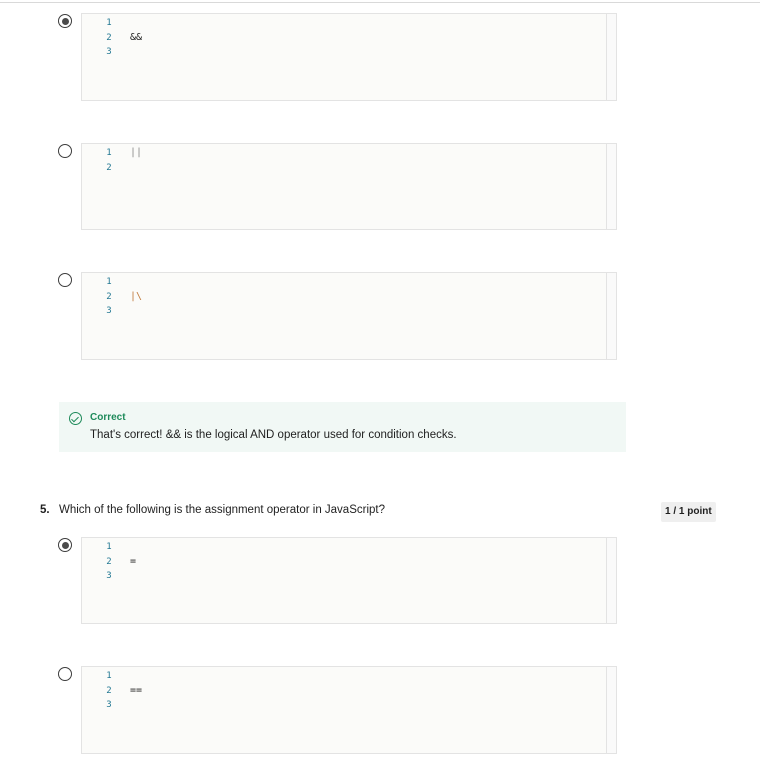 This screenshot has width=760, height=774. Describe the element at coordinates (75, 418) in the screenshot. I see `check-circle-icon` at that location.